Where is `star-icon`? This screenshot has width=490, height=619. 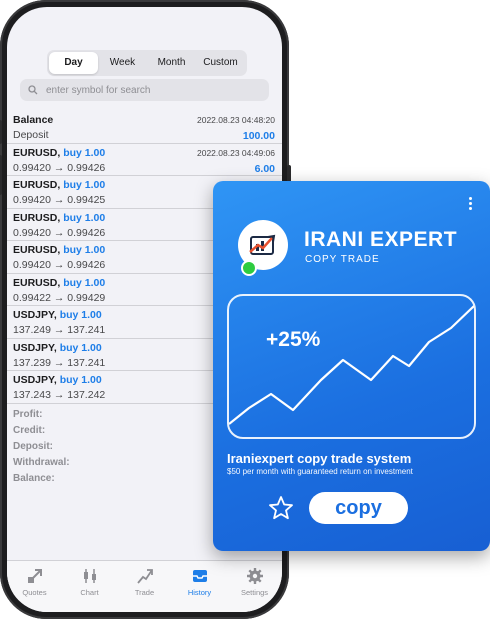 star-icon is located at coordinates (281, 508).